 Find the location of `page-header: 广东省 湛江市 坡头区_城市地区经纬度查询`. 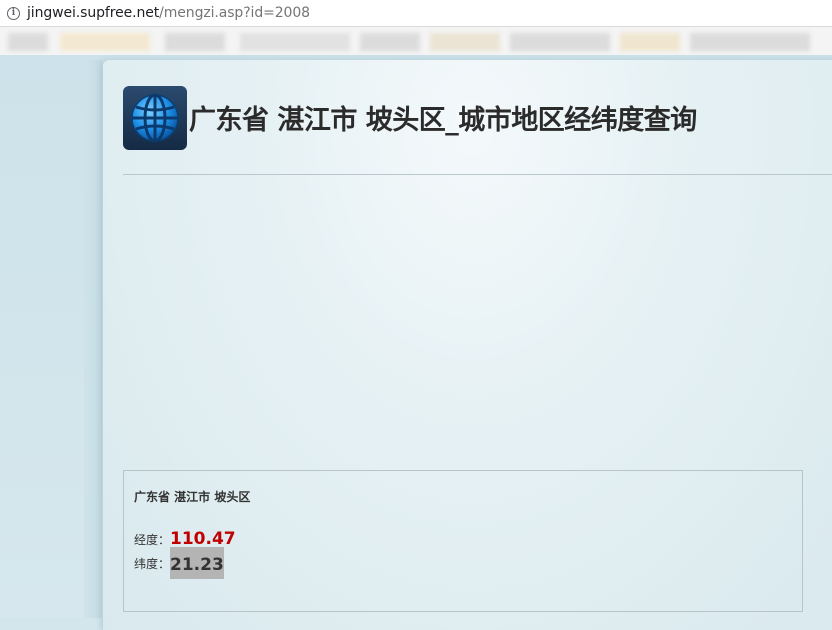

page-header: 广东省 湛江市 坡头区_城市地区经纬度查询 is located at coordinates (410, 117).